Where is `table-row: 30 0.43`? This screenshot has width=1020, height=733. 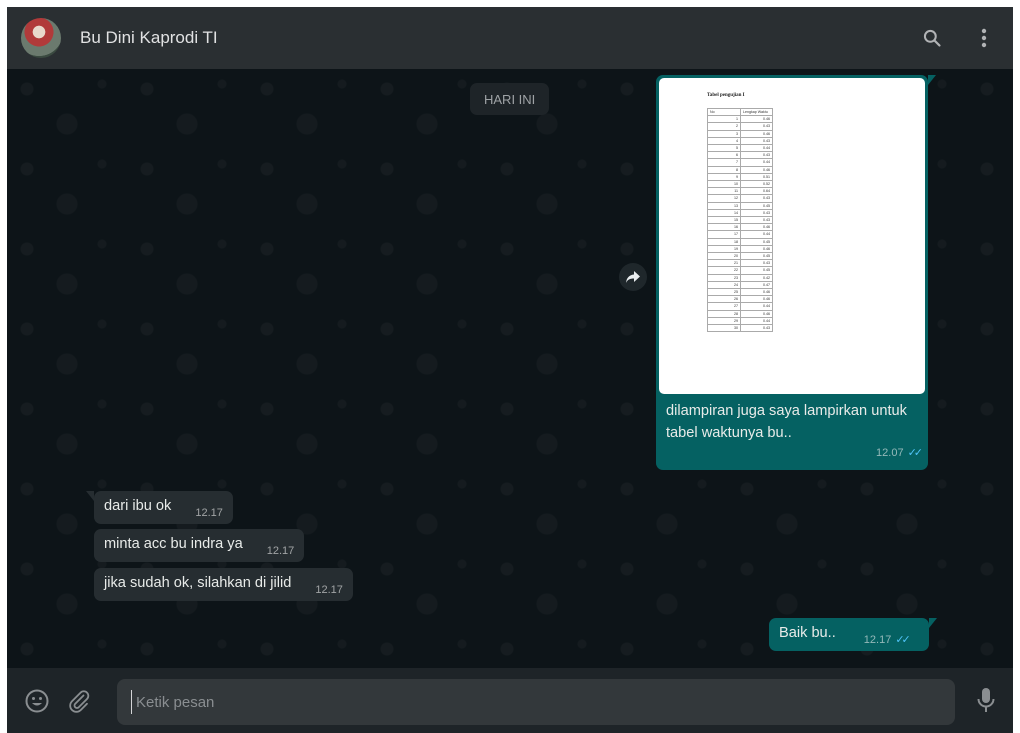
table-row: 30 0.43 is located at coordinates (740, 328).